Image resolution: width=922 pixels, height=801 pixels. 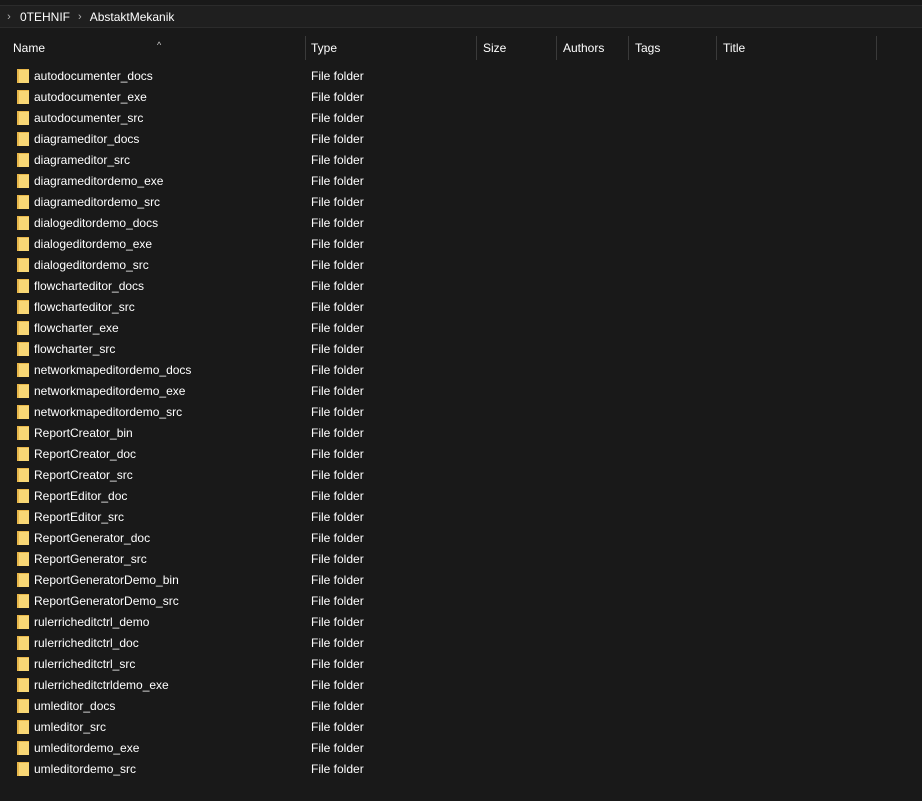 I want to click on file-name: ReportEditor_src, so click(x=79, y=517).